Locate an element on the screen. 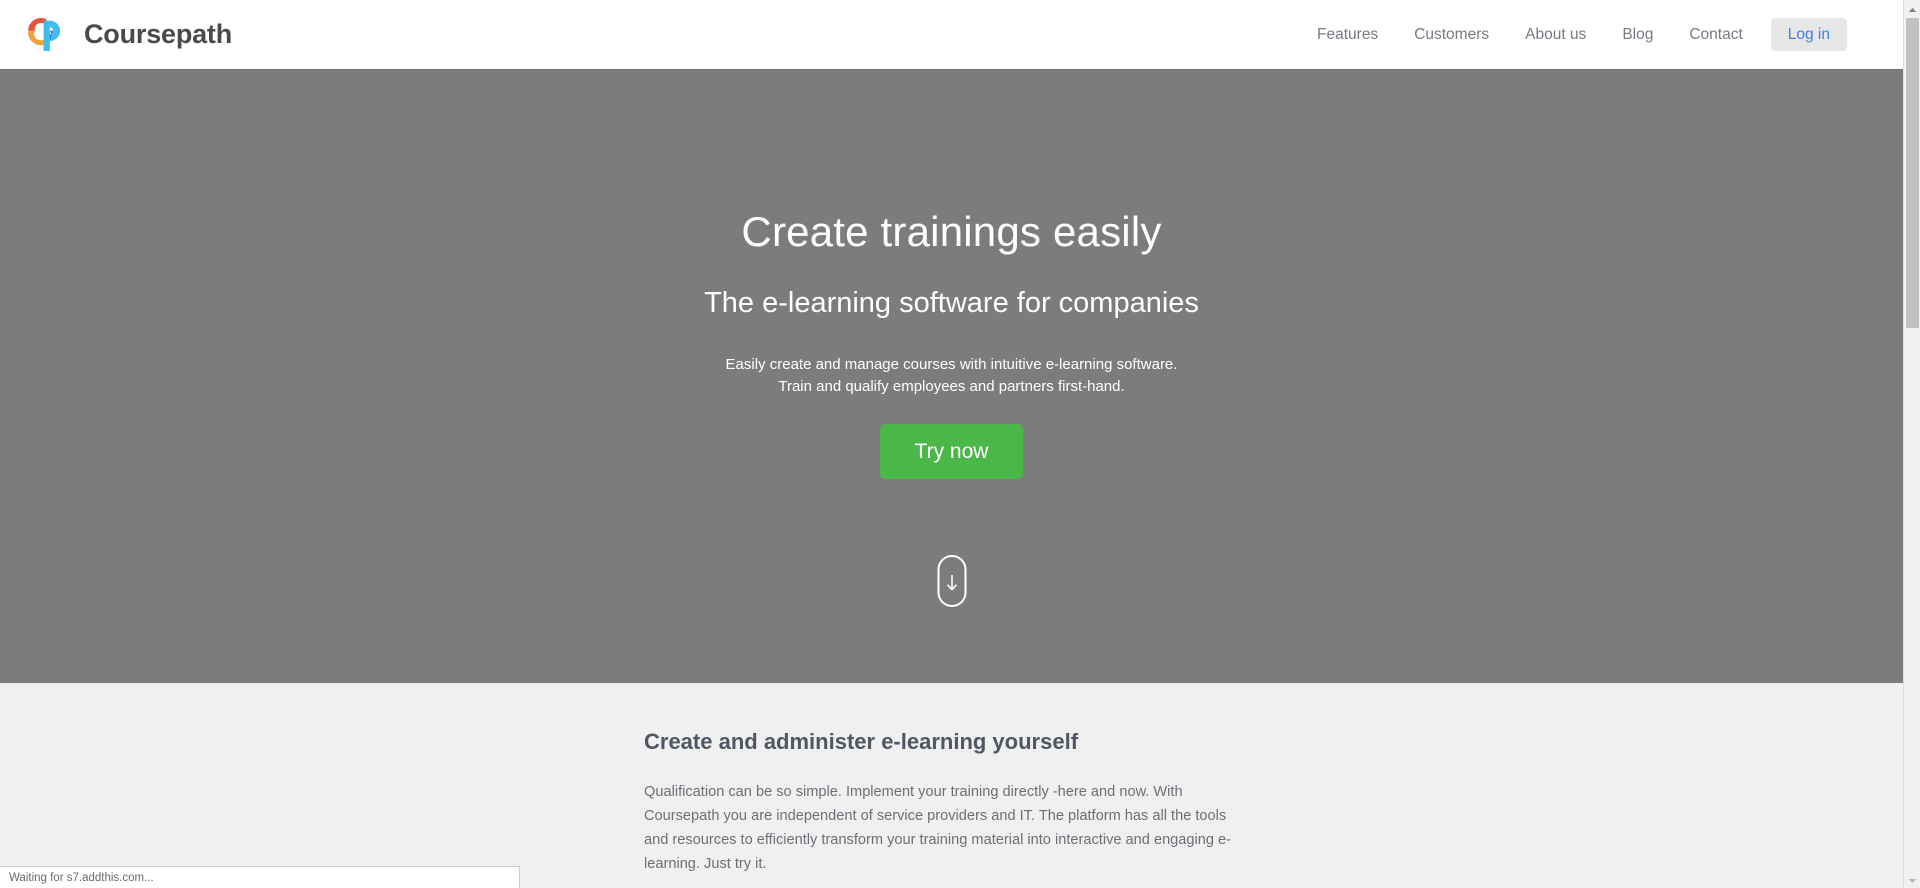 The width and height of the screenshot is (1920, 888). hero-subtitle: The e-learning software for companies is located at coordinates (951, 303).